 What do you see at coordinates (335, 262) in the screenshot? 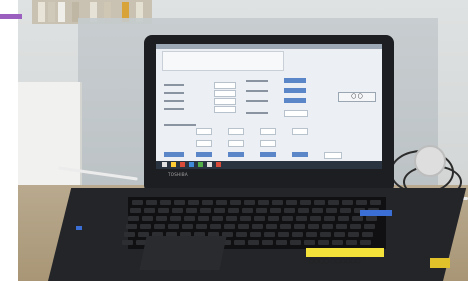
I see `sticker-text: 〇〇〇〇 〇〇〇〇〇〇` at bounding box center [335, 262].